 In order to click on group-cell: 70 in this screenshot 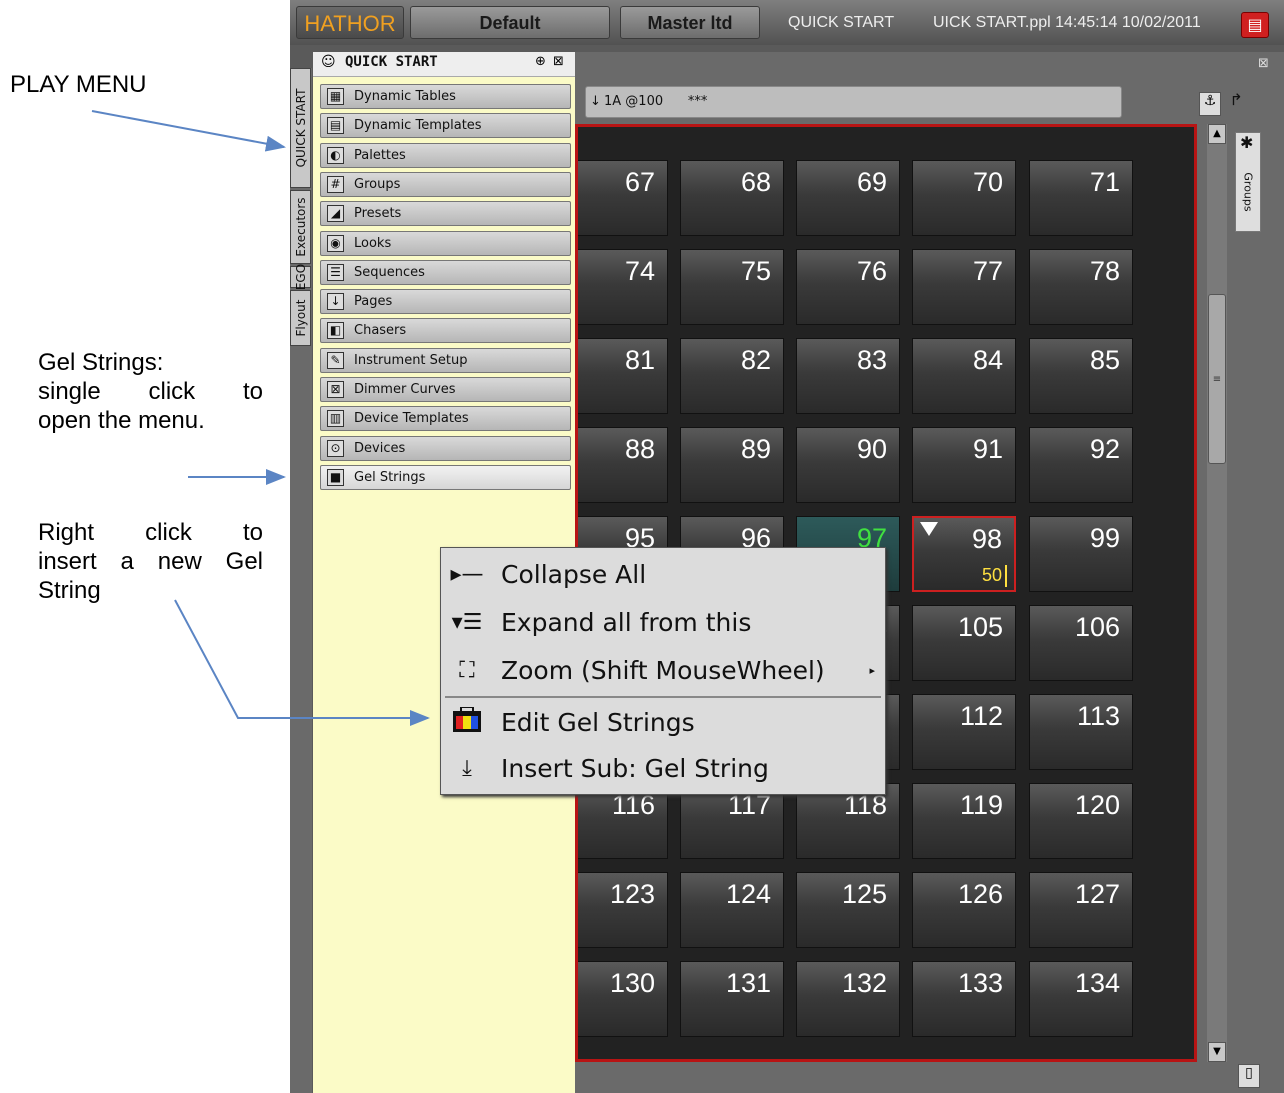, I will do `click(964, 198)`.